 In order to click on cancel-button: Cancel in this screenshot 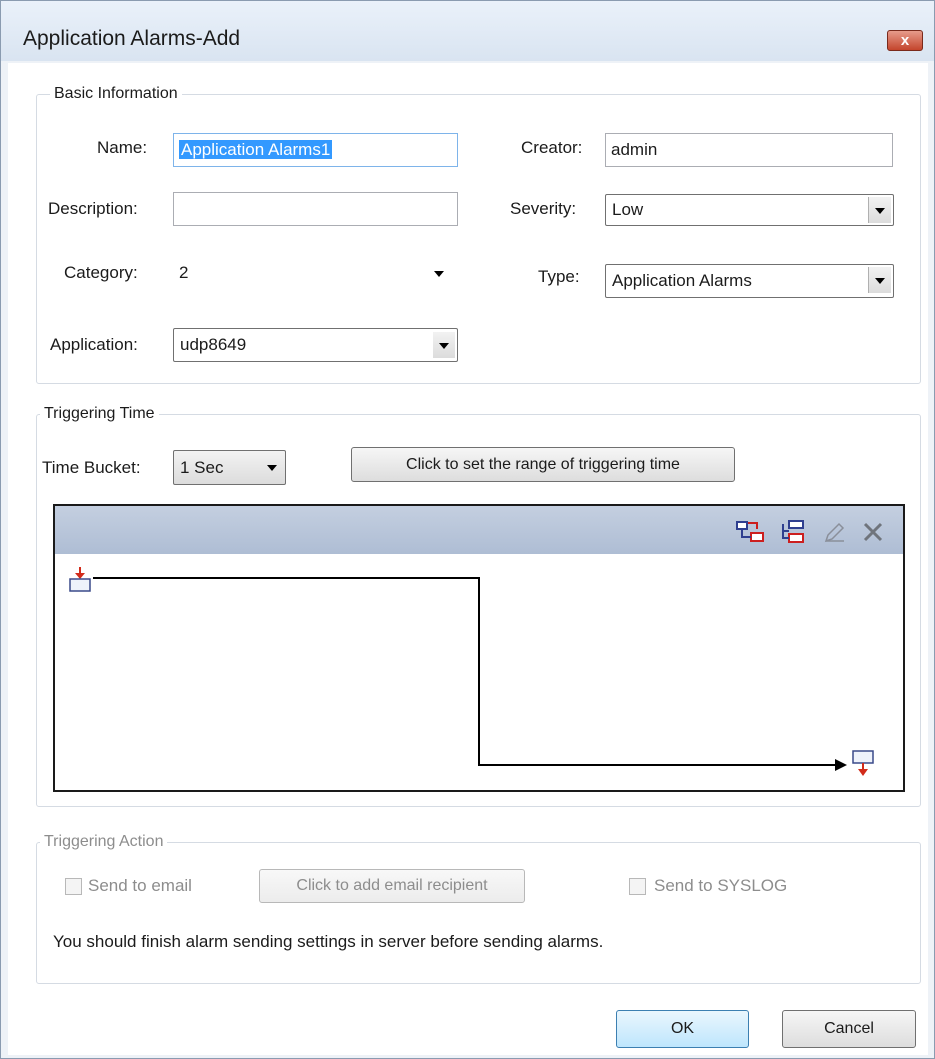, I will do `click(849, 1029)`.